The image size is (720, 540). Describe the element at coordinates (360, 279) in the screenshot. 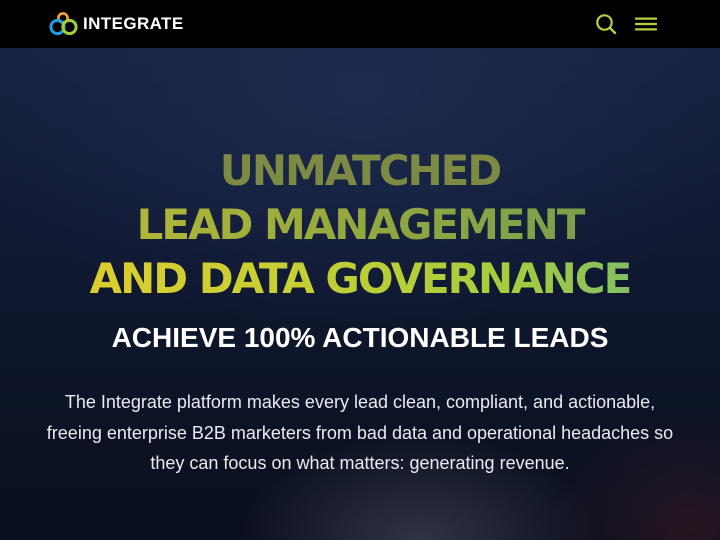

I see `headline-line-3: AND DATA GOVERNANCE` at that location.